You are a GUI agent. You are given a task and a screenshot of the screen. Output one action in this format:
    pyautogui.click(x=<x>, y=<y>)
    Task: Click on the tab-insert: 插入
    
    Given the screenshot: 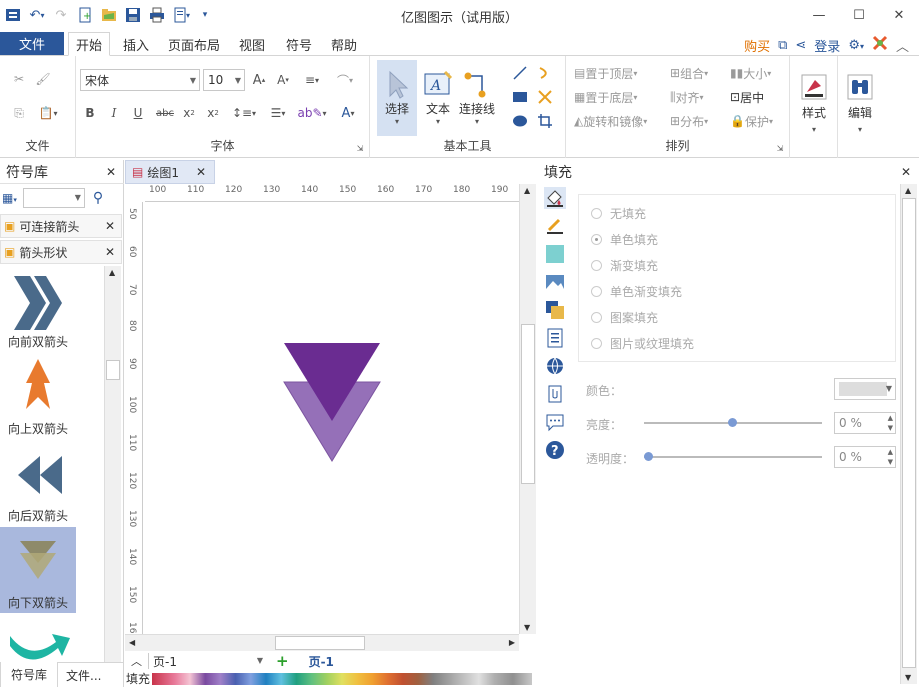 What is the action you would take?
    pyautogui.click(x=136, y=44)
    